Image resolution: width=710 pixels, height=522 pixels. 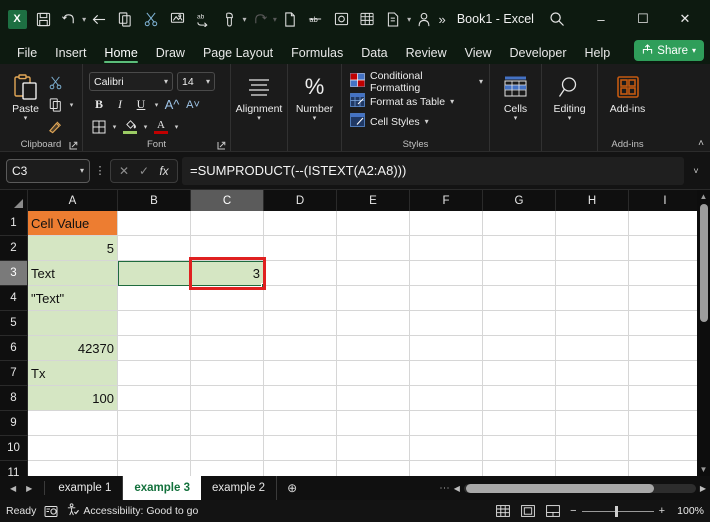 I want to click on cell-D1, so click(x=300, y=223).